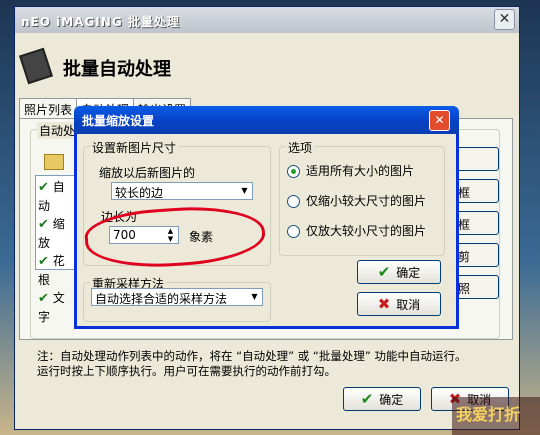 The image size is (540, 435). What do you see at coordinates (57, 130) in the screenshot?
I see `auto-group-label: 自动处` at bounding box center [57, 130].